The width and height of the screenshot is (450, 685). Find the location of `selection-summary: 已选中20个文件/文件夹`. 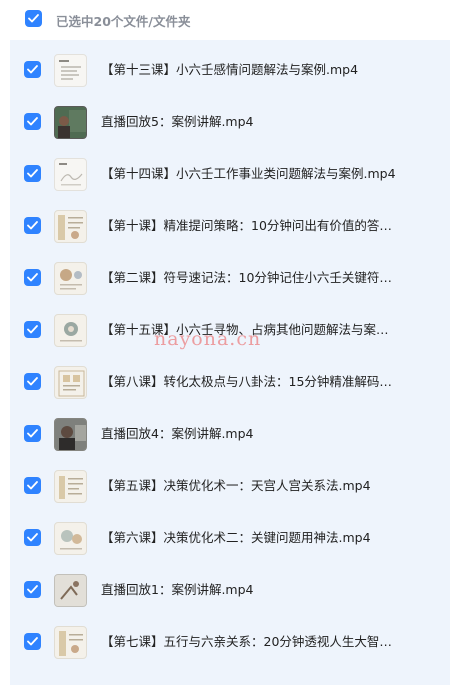

selection-summary: 已选中20个文件/文件夹 is located at coordinates (123, 21).